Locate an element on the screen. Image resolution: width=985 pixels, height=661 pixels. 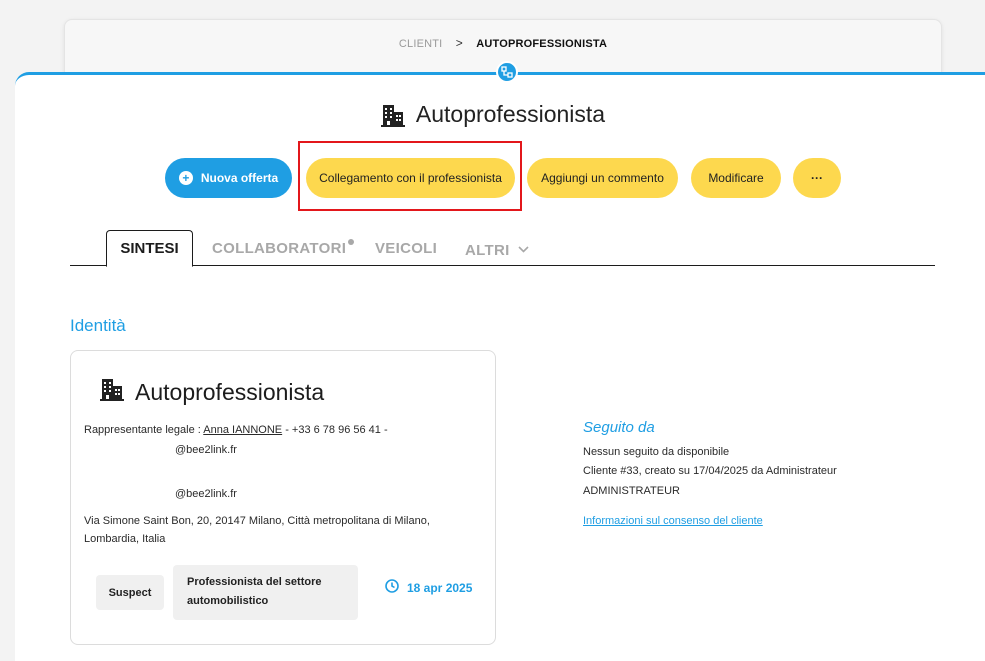
more-icon: ··· is located at coordinates (817, 178).